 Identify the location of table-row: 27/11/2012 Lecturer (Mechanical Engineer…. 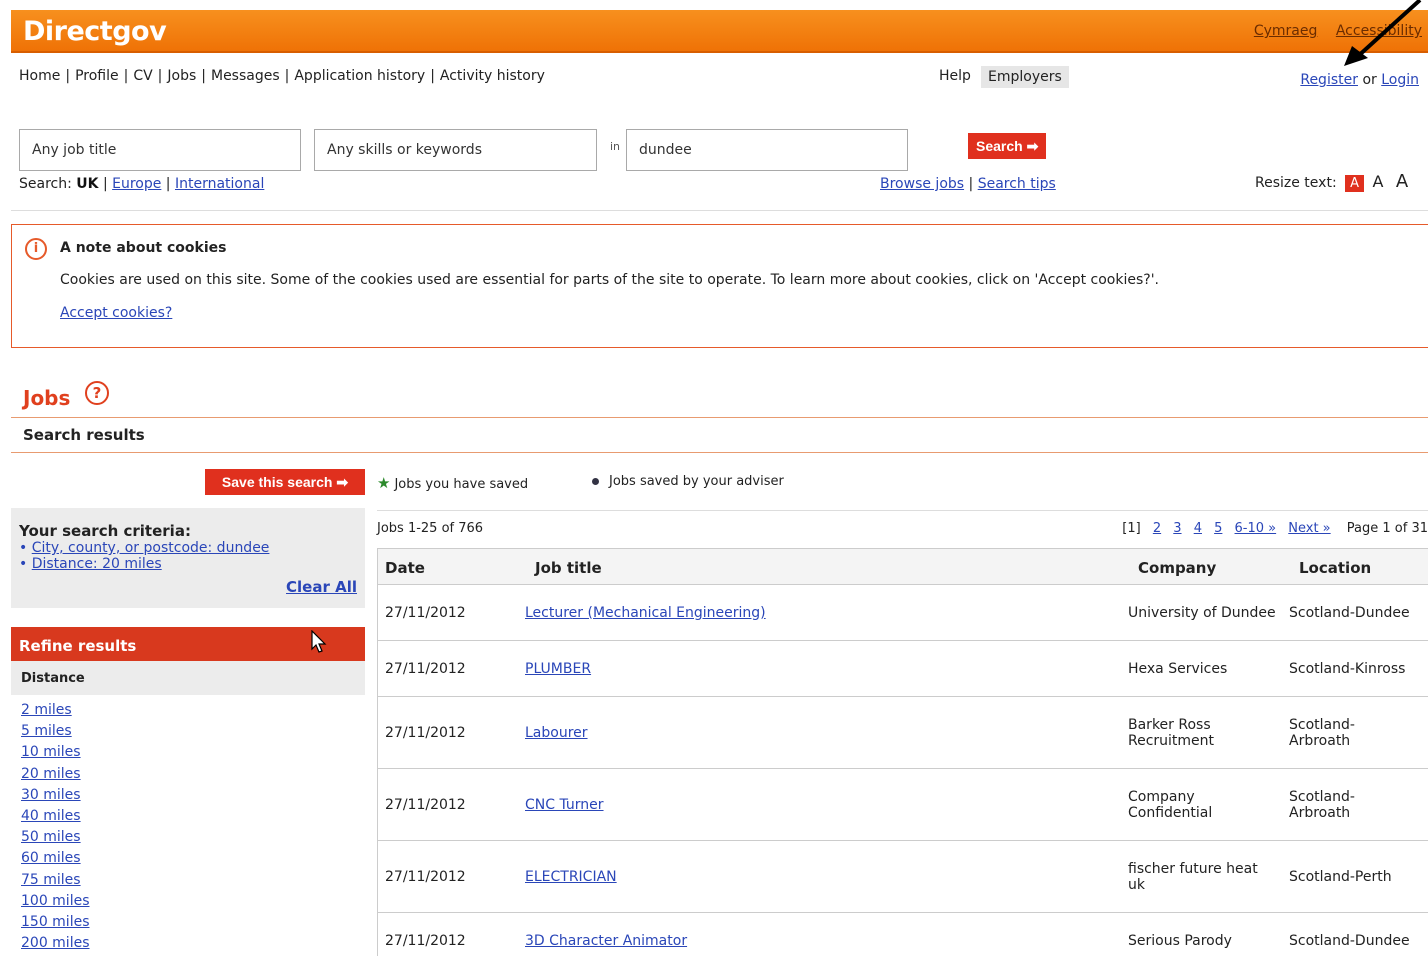
(903, 613).